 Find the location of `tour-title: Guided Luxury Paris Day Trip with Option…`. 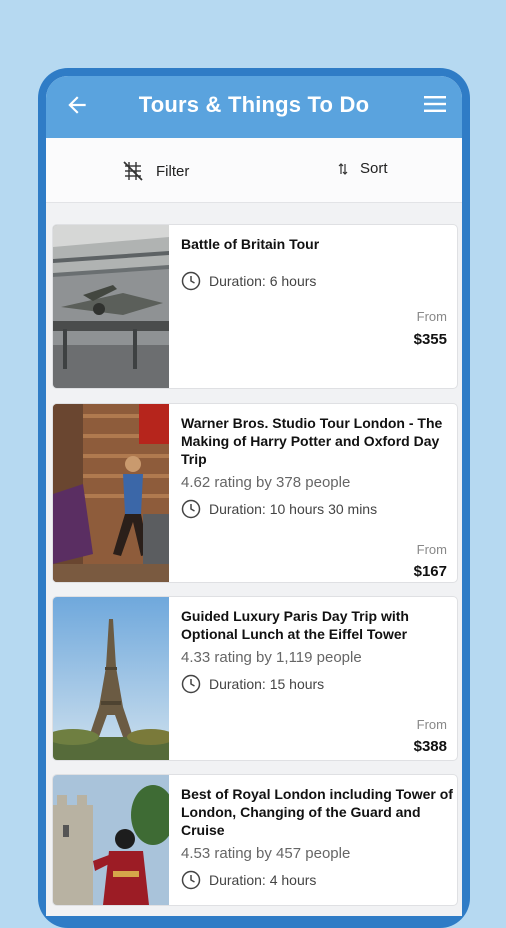

tour-title: Guided Luxury Paris Day Trip with Option… is located at coordinates (295, 625).